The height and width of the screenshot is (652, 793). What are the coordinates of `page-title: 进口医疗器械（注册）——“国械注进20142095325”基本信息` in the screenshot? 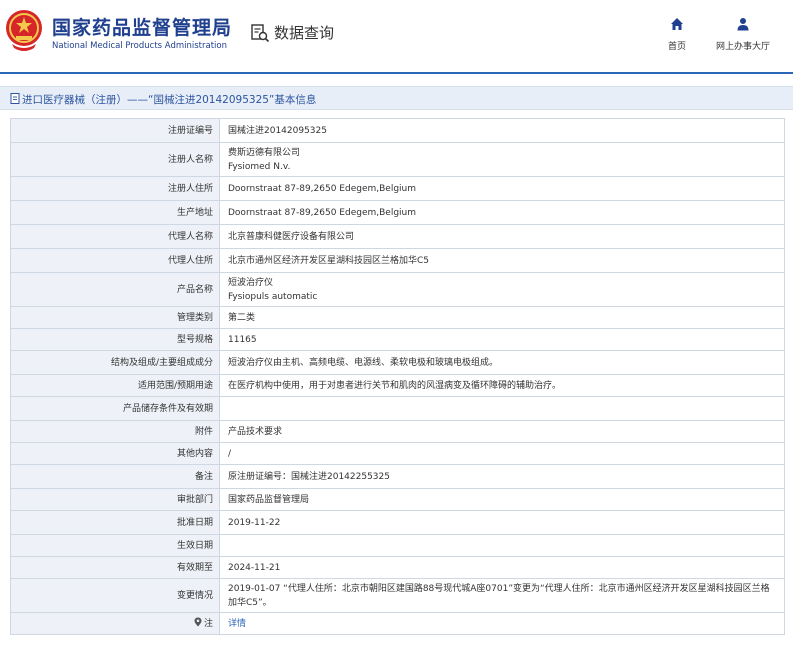 It's located at (169, 100).